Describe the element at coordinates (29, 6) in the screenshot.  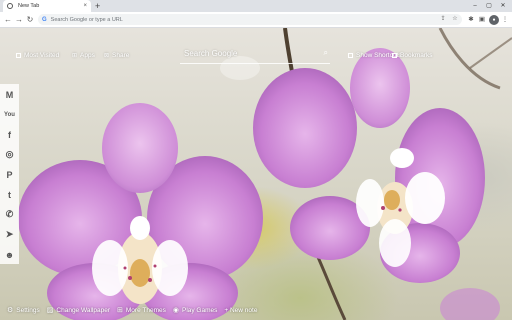
I see `tab-title: New Tab` at that location.